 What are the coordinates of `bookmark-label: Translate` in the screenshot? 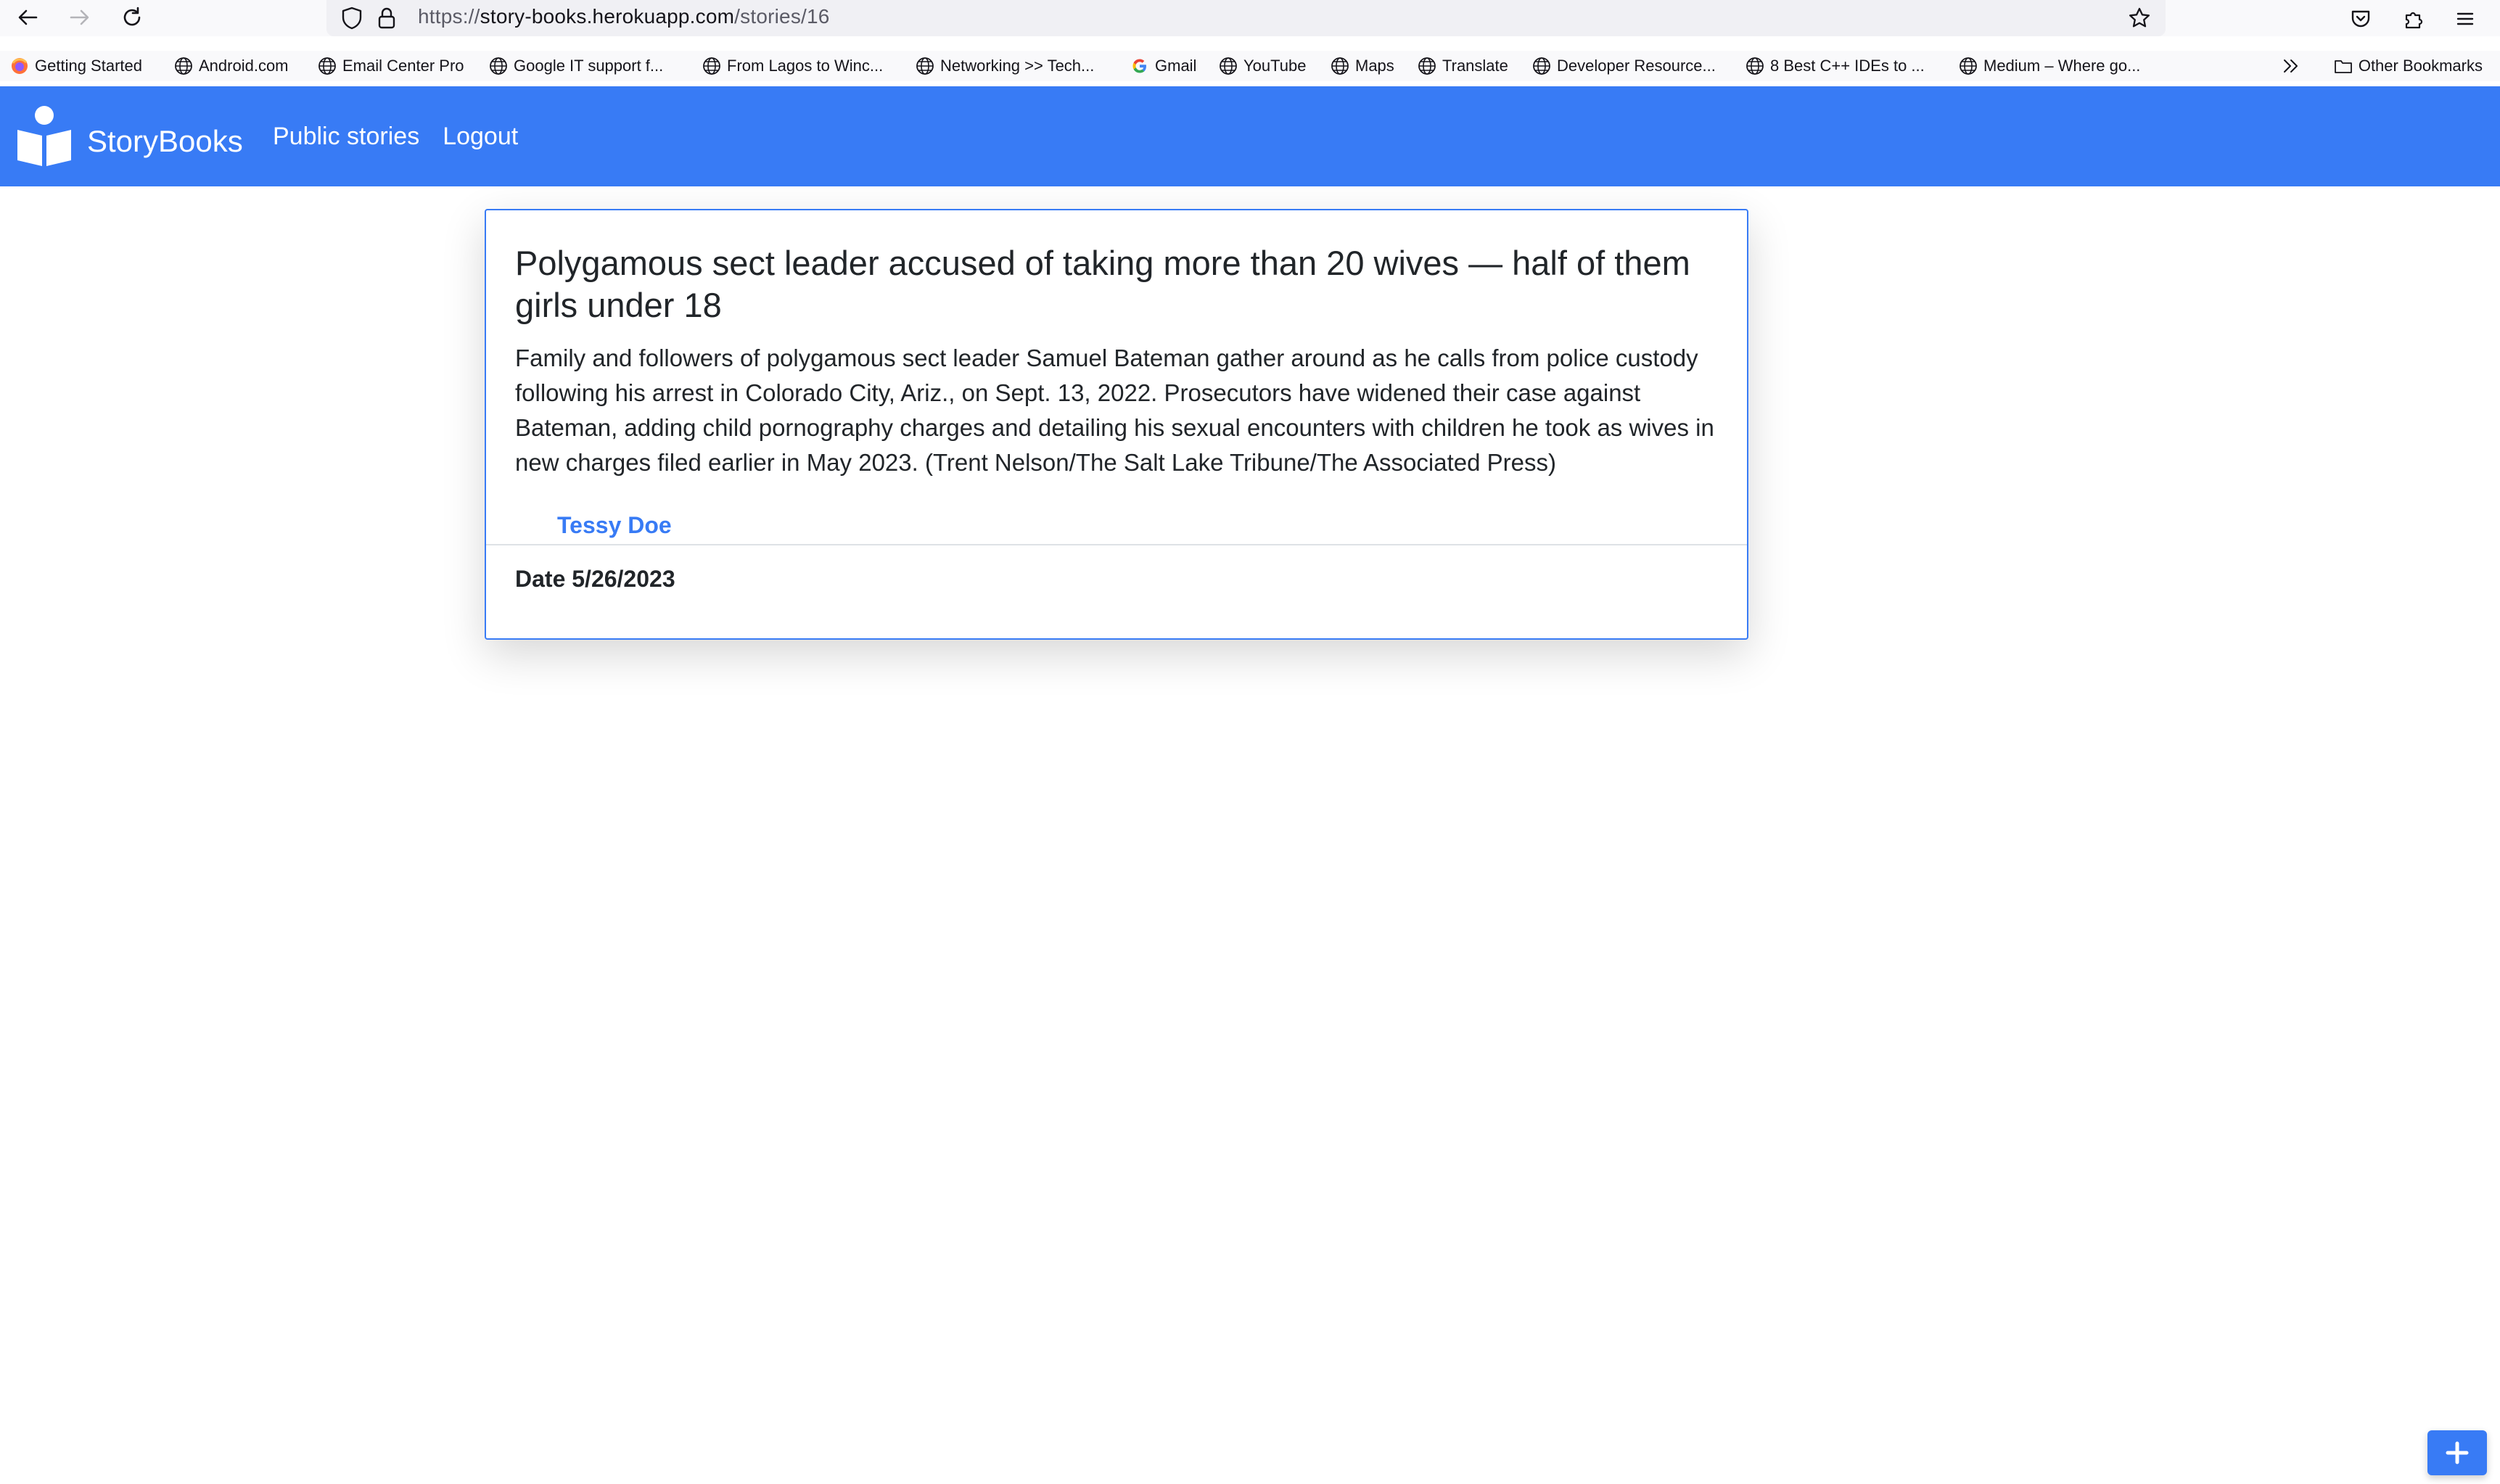 It's located at (1475, 66).